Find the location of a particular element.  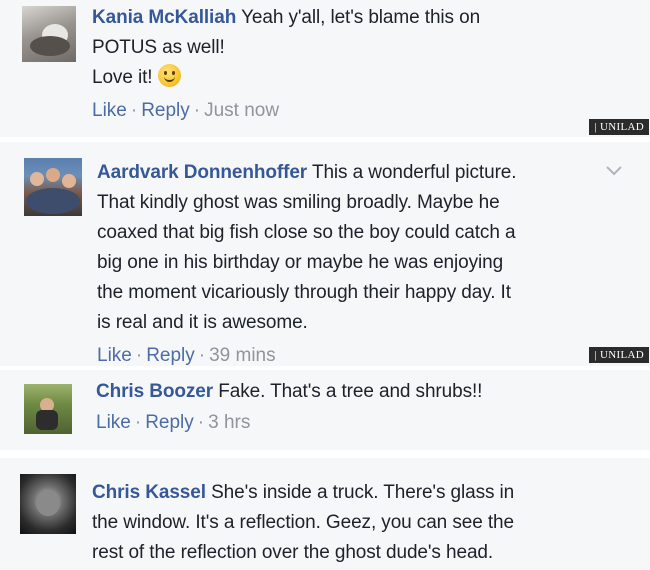

smiley-icon is located at coordinates (170, 75).